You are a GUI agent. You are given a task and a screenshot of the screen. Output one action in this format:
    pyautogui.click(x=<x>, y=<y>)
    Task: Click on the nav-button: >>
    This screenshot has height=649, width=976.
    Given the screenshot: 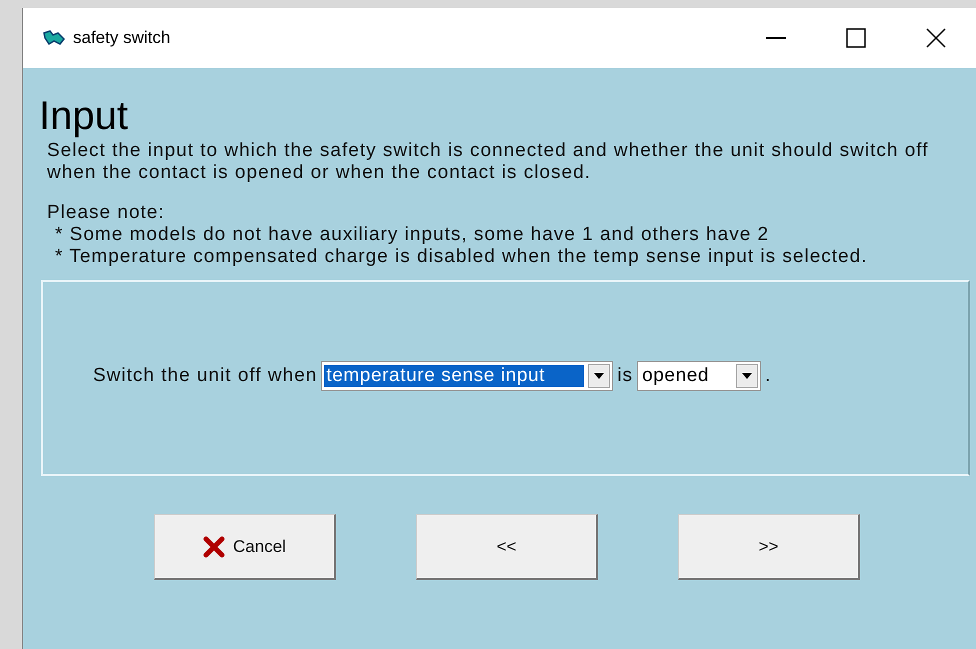 What is the action you would take?
    pyautogui.click(x=769, y=547)
    